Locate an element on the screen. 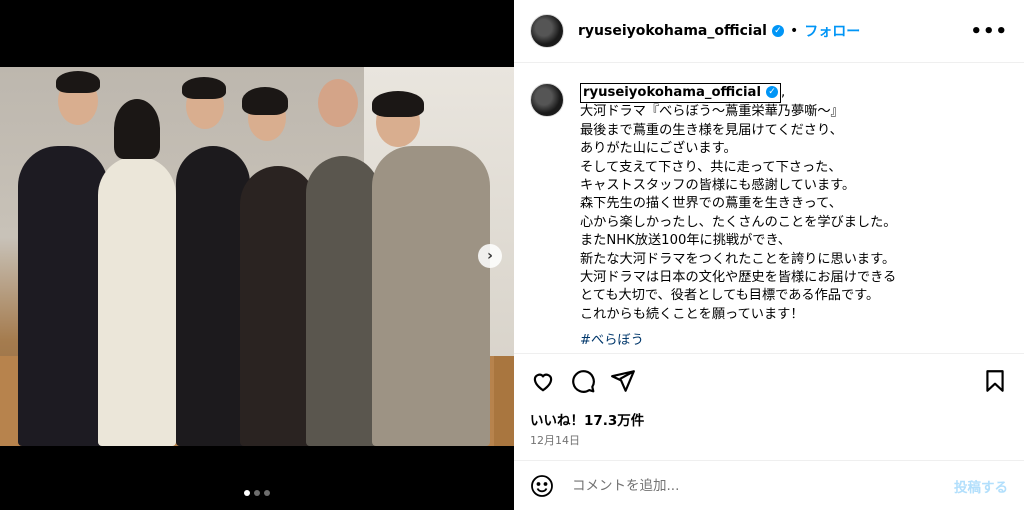  follow-button: フォロー is located at coordinates (832, 31).